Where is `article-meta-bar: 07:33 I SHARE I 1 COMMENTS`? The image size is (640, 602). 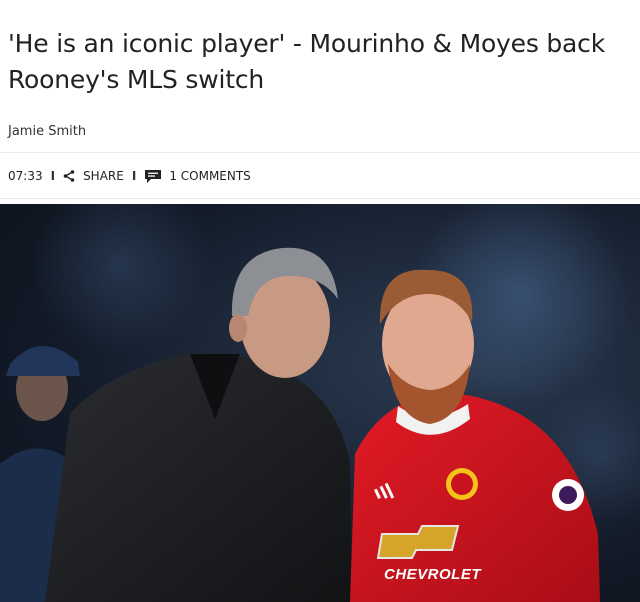 article-meta-bar: 07:33 I SHARE I 1 COMMENTS is located at coordinates (129, 176).